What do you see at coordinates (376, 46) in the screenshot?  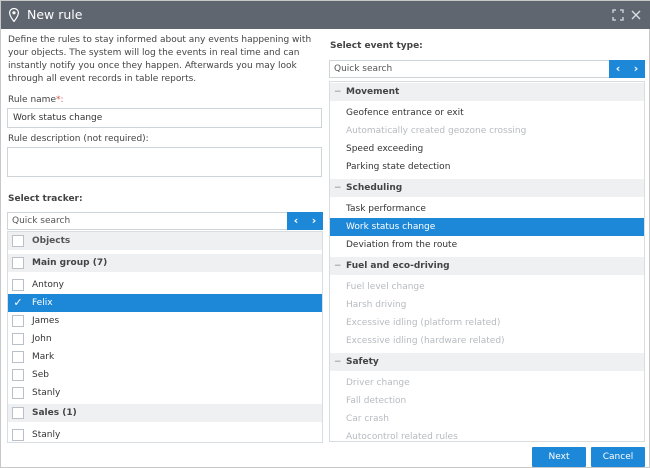 I see `select-event-type-label: Select event type:` at bounding box center [376, 46].